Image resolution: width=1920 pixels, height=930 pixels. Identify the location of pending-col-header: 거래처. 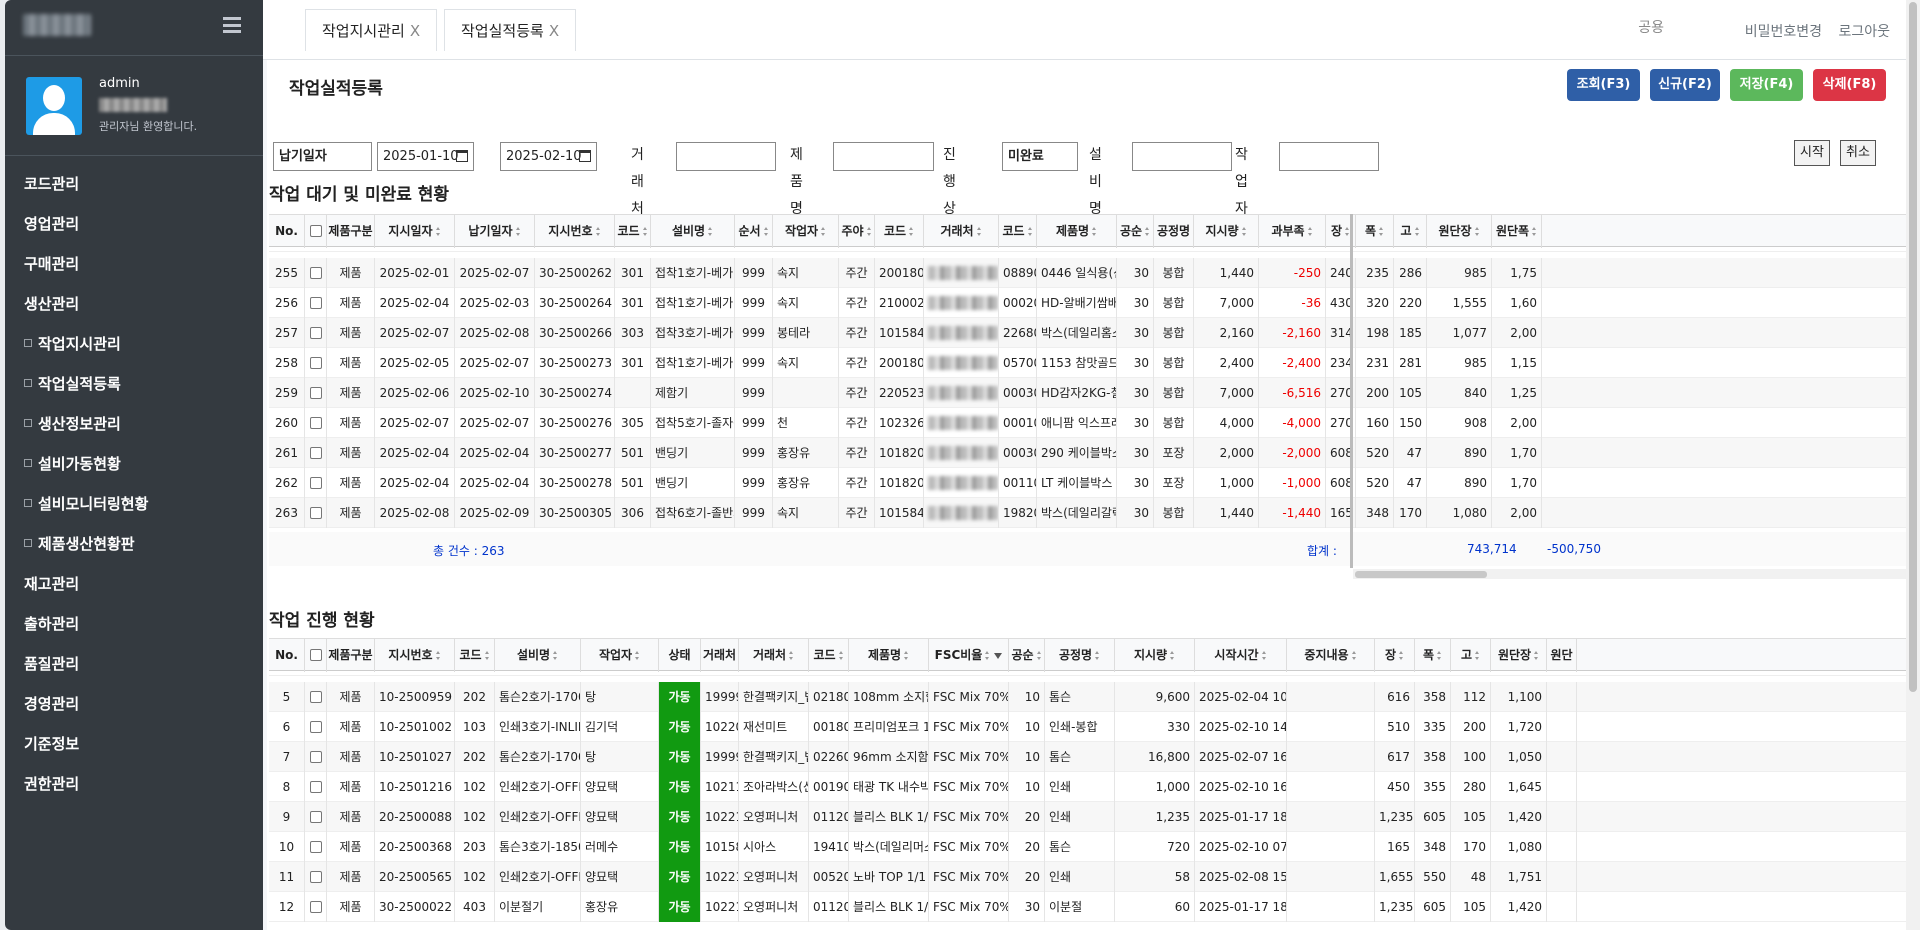
(961, 231).